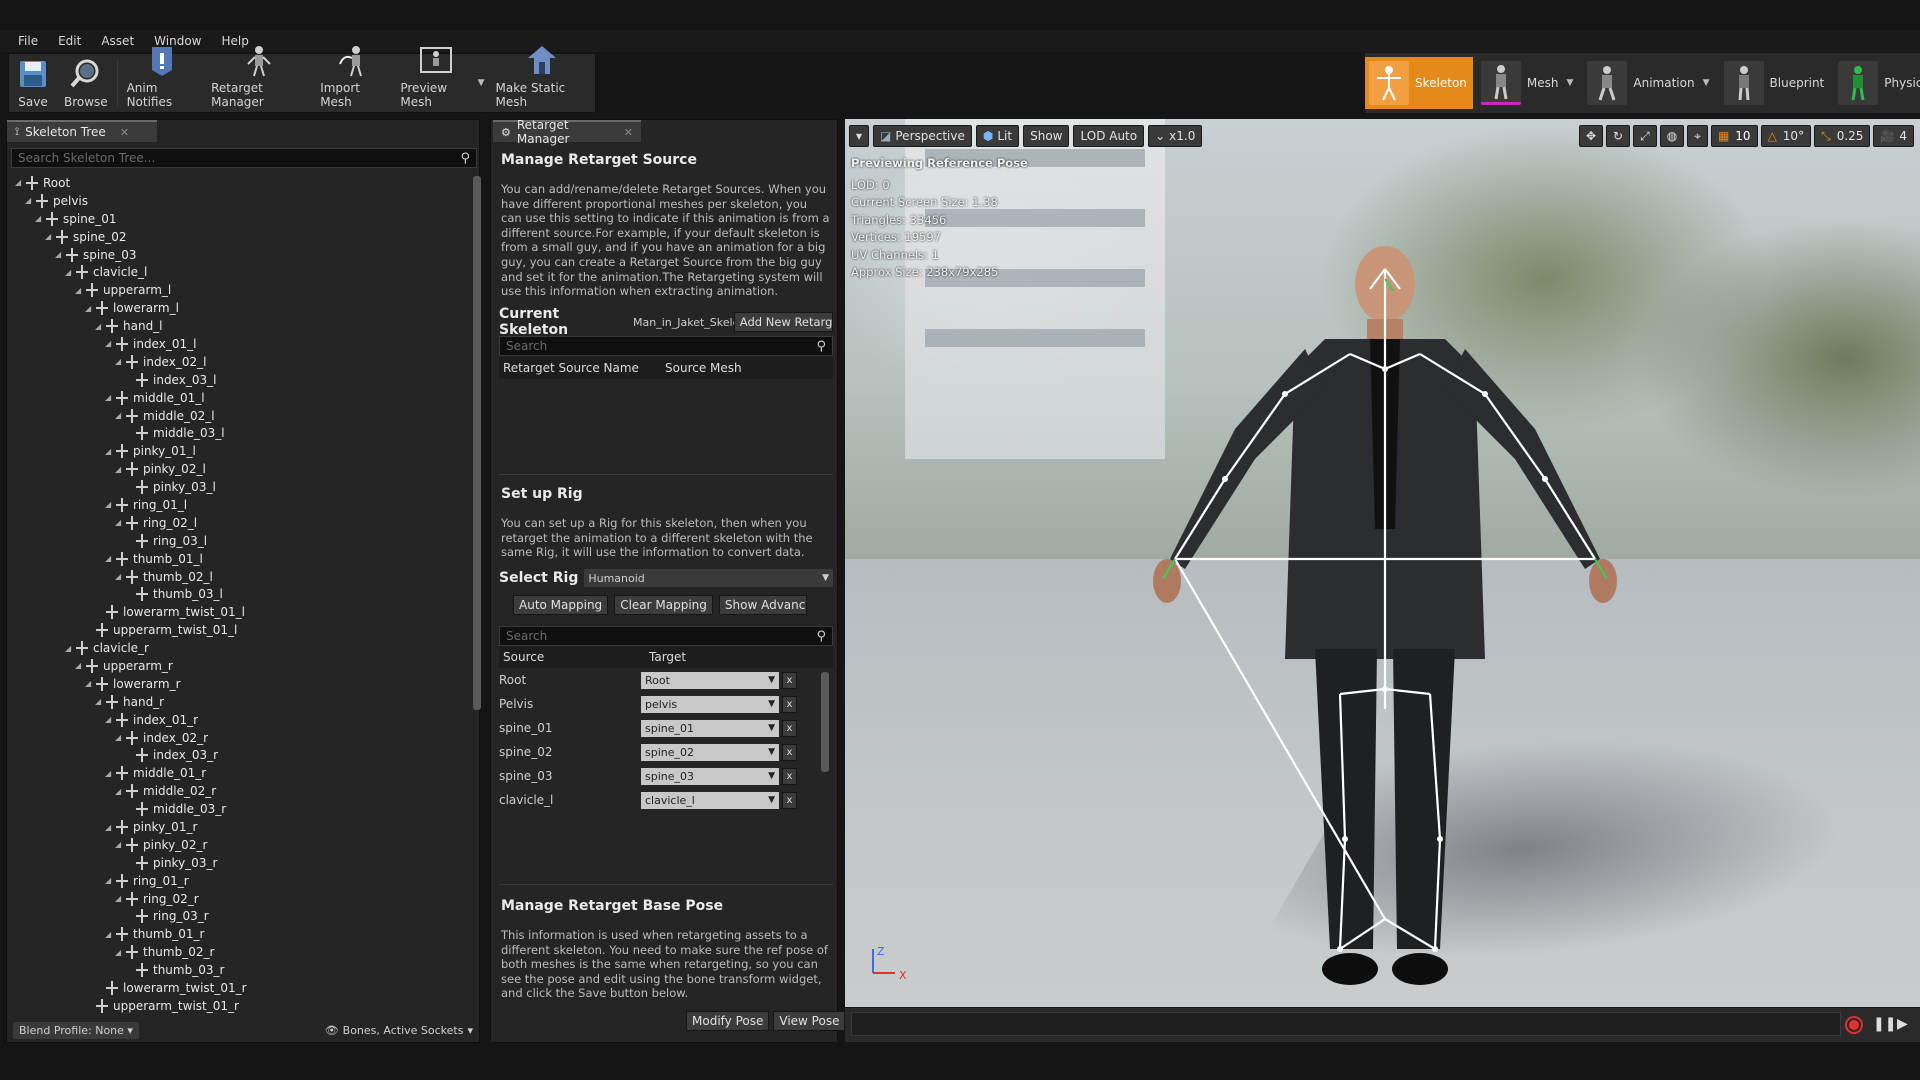  What do you see at coordinates (1877, 83) in the screenshot?
I see `mode-physics-button: Physics` at bounding box center [1877, 83].